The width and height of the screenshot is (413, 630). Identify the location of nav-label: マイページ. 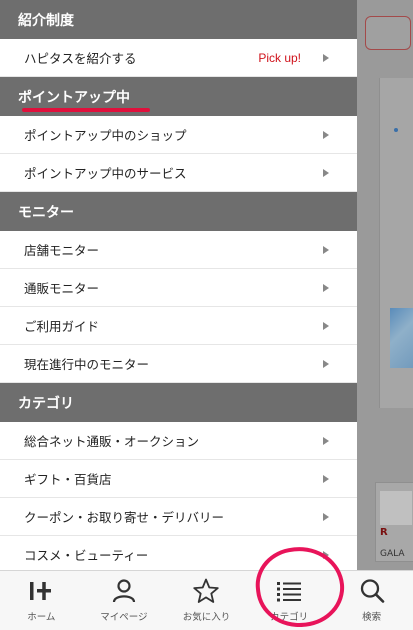
(124, 617).